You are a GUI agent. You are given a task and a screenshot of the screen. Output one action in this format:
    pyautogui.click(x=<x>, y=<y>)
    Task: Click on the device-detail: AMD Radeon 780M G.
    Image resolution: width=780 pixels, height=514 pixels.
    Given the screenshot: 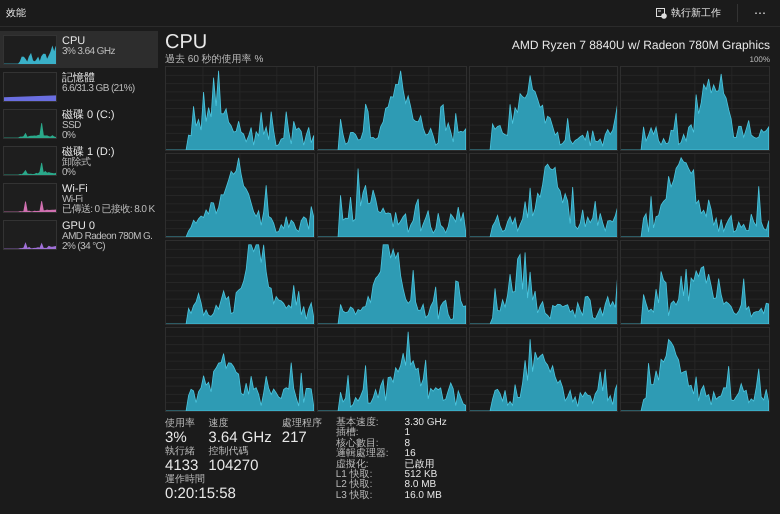 What is the action you would take?
    pyautogui.click(x=107, y=237)
    